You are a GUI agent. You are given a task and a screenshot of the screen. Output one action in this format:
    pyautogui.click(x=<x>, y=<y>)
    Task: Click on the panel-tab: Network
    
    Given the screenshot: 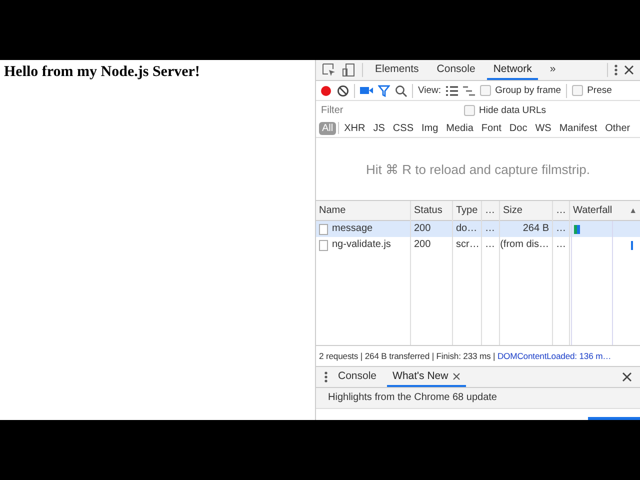 What is the action you would take?
    pyautogui.click(x=512, y=70)
    